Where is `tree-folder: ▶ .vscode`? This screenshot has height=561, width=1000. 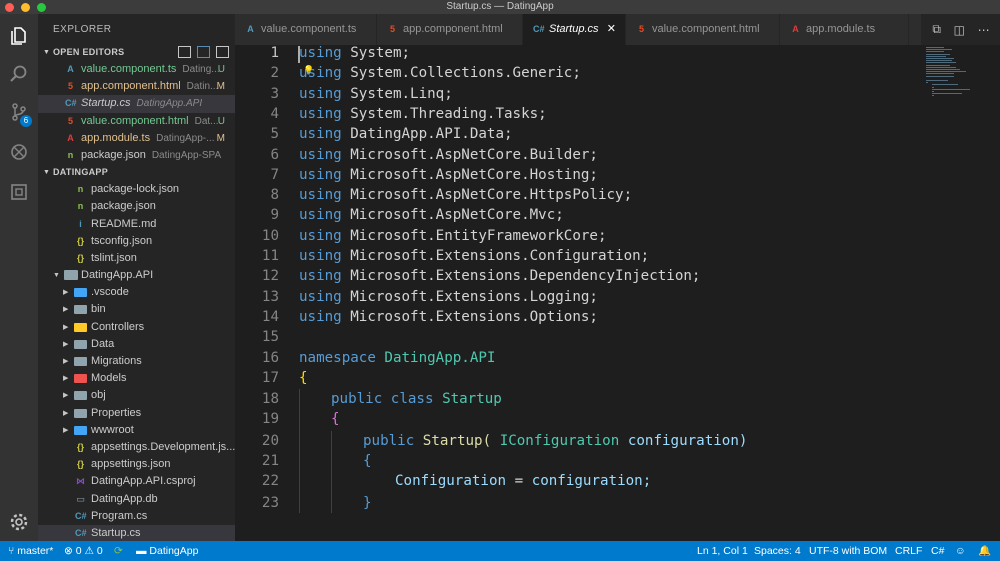 tree-folder: ▶ .vscode is located at coordinates (136, 292).